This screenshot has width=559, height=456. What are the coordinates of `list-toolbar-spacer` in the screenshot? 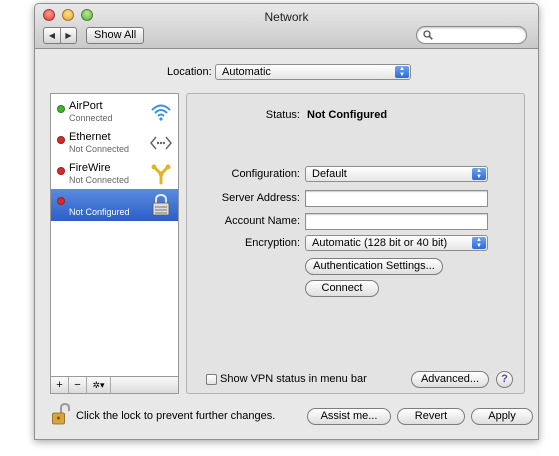 It's located at (144, 385).